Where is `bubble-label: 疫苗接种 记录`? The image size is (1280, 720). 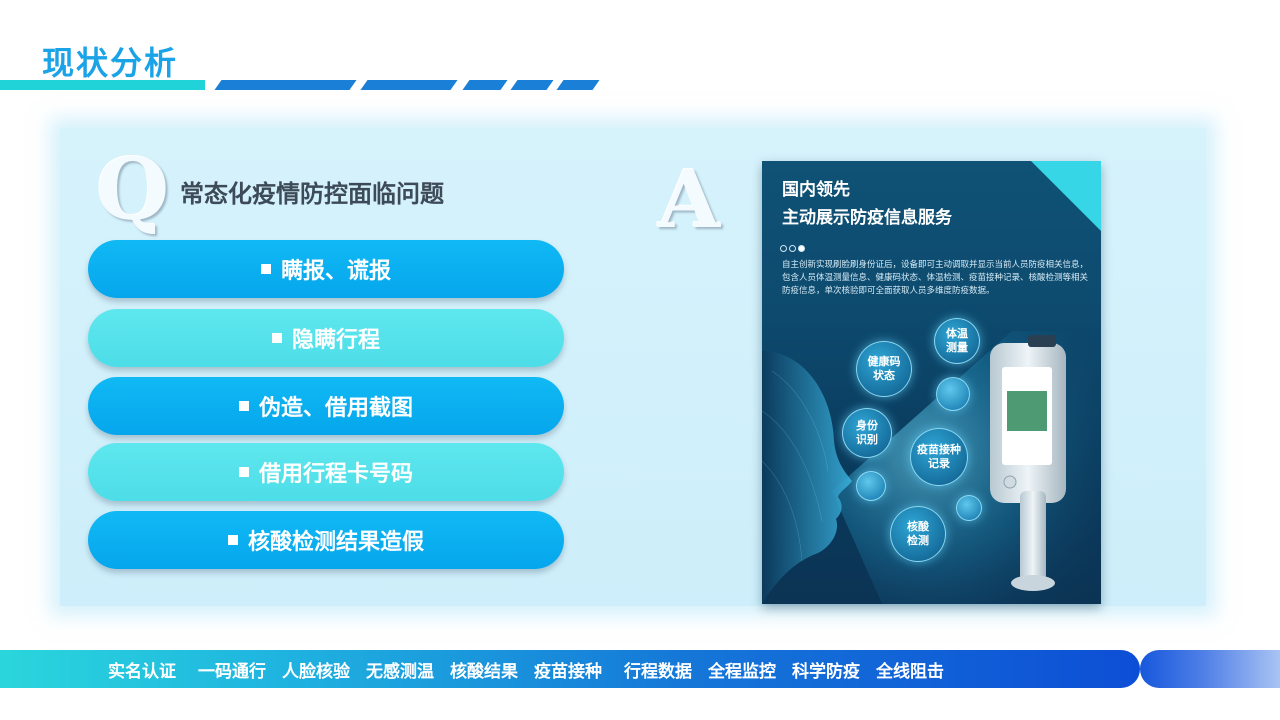
bubble-label: 疫苗接种 记录 is located at coordinates (939, 456).